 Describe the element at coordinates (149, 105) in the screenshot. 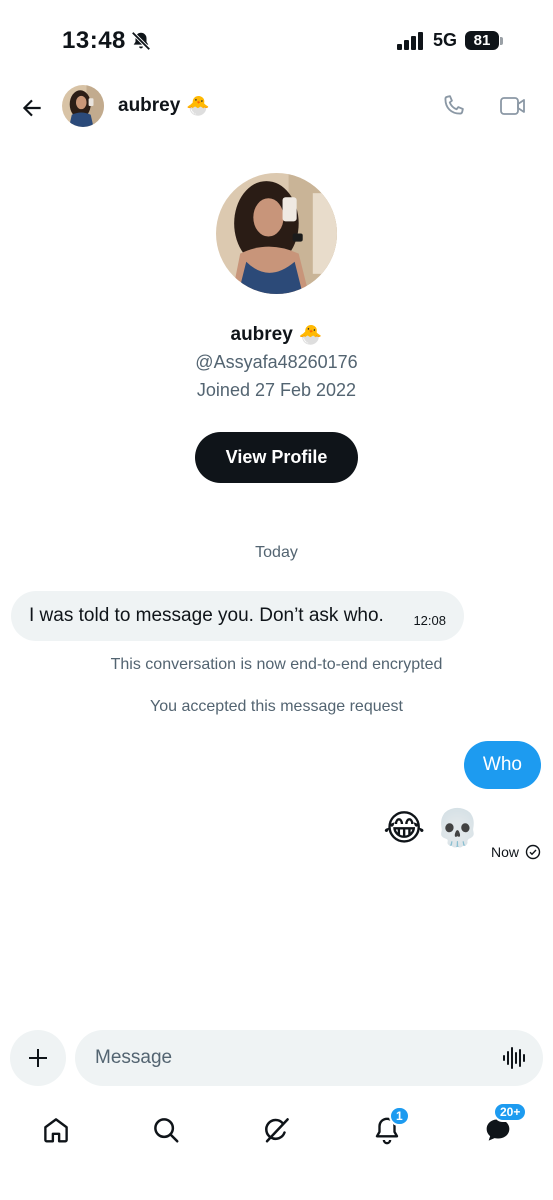

I see `header-username: aubrey` at that location.